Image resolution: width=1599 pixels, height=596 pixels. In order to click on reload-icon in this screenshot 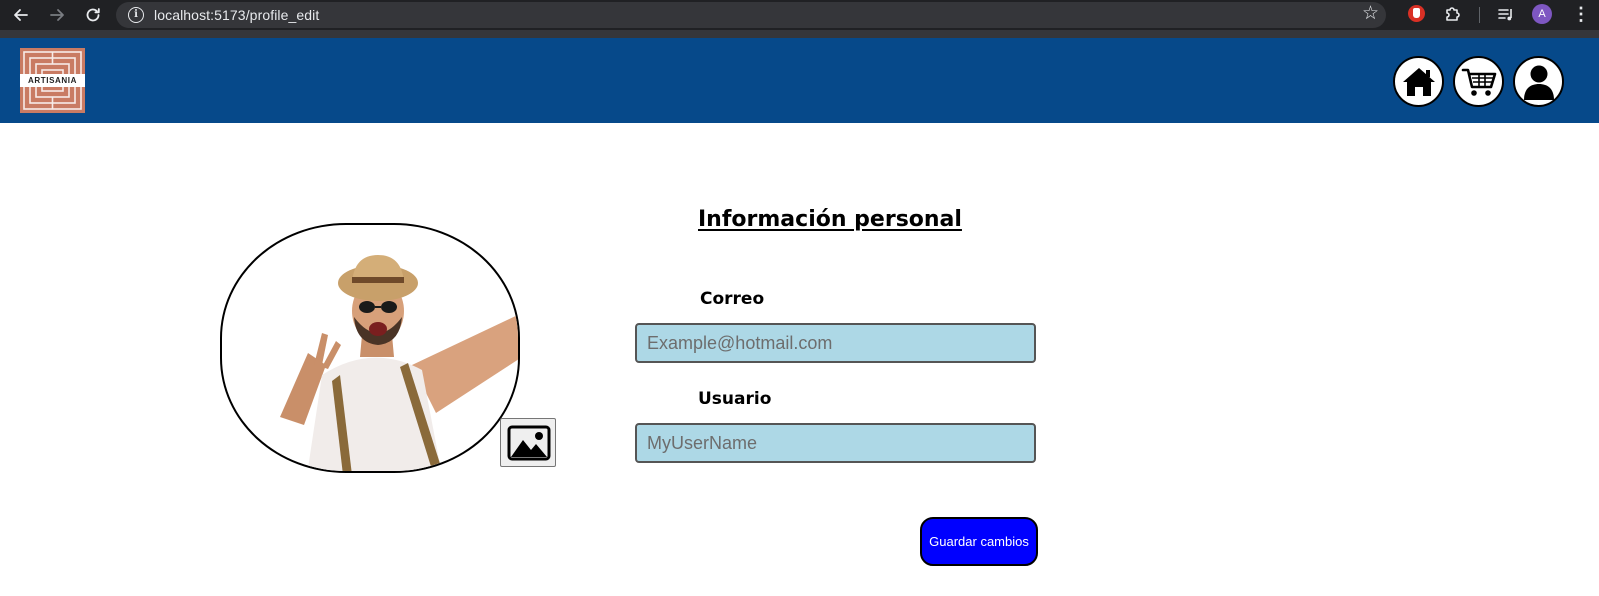, I will do `click(93, 15)`.